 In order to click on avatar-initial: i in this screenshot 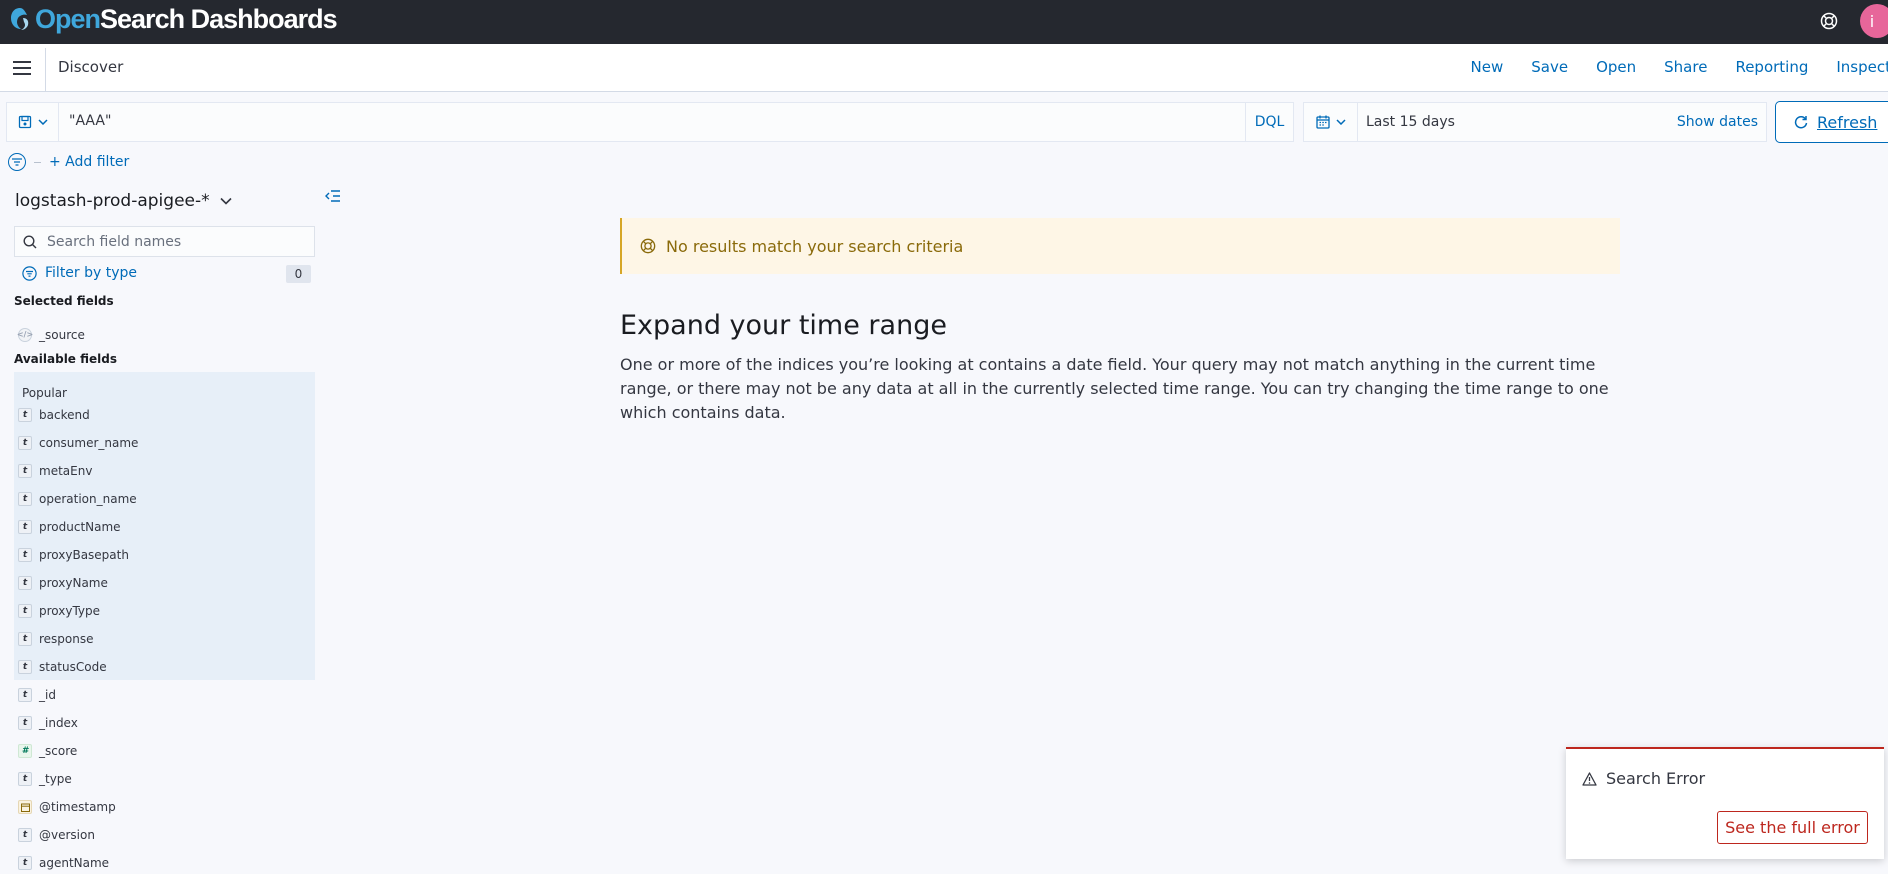, I will do `click(1872, 21)`.